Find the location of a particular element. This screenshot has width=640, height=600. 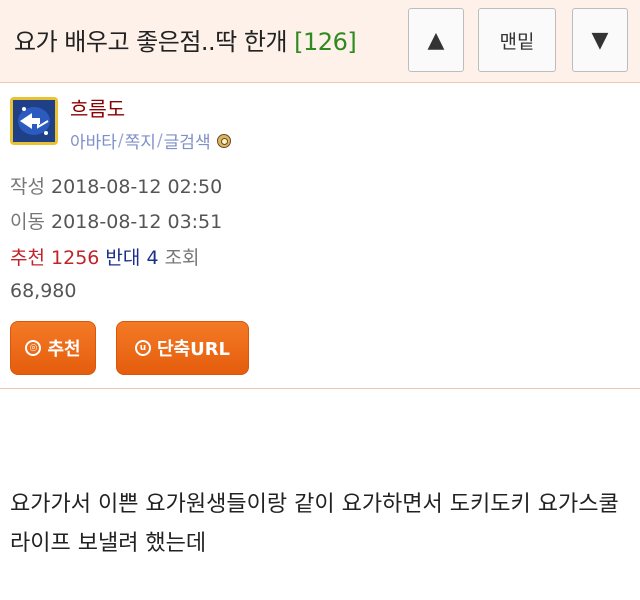

written-label: 작성 is located at coordinates (27, 187).